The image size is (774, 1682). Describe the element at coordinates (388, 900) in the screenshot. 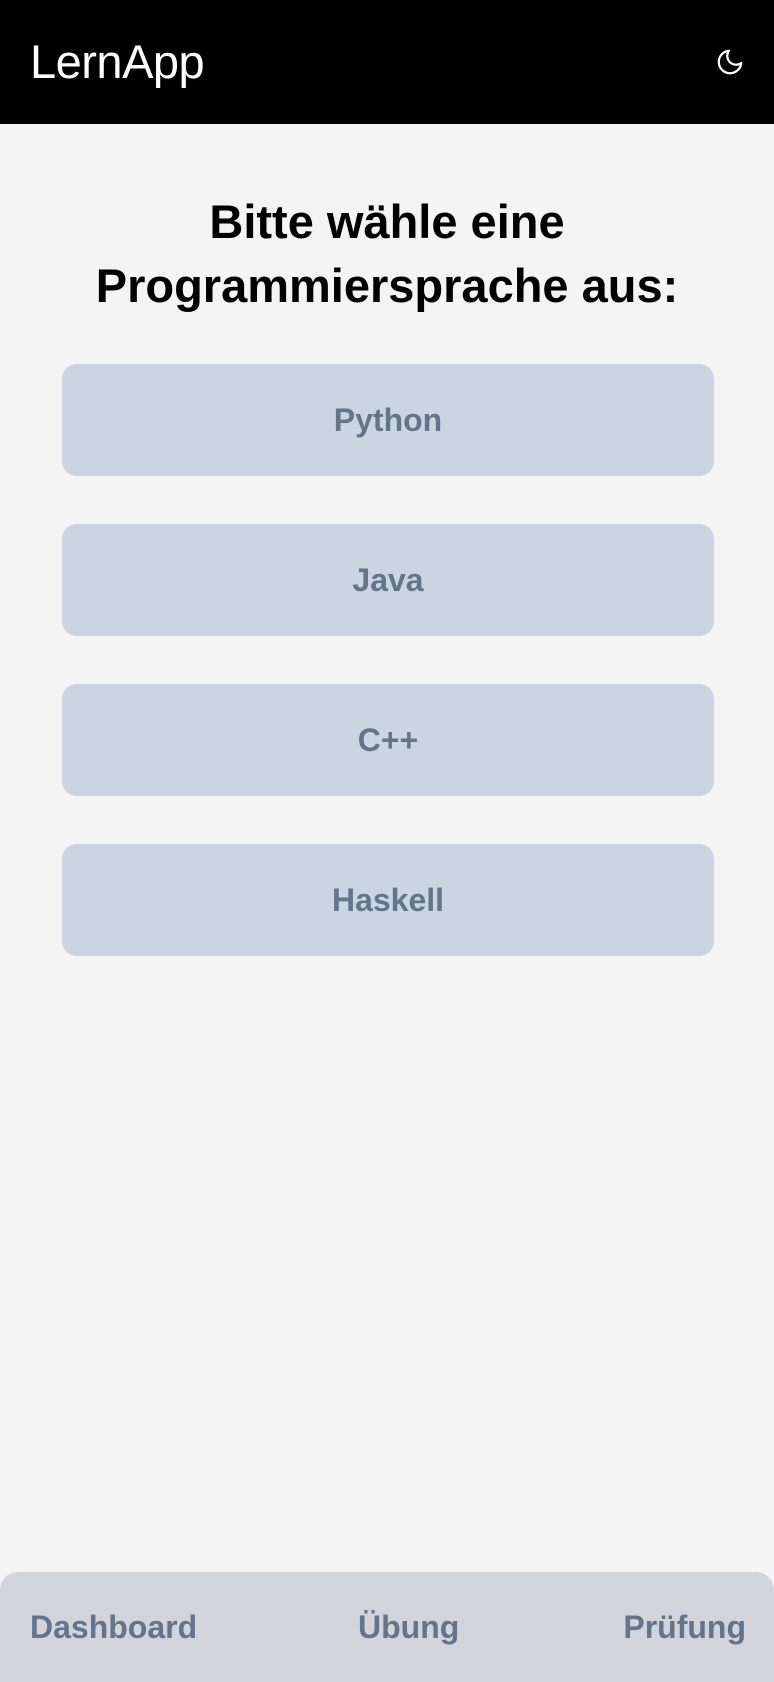

I see `language-button-haskell: Haskell` at that location.